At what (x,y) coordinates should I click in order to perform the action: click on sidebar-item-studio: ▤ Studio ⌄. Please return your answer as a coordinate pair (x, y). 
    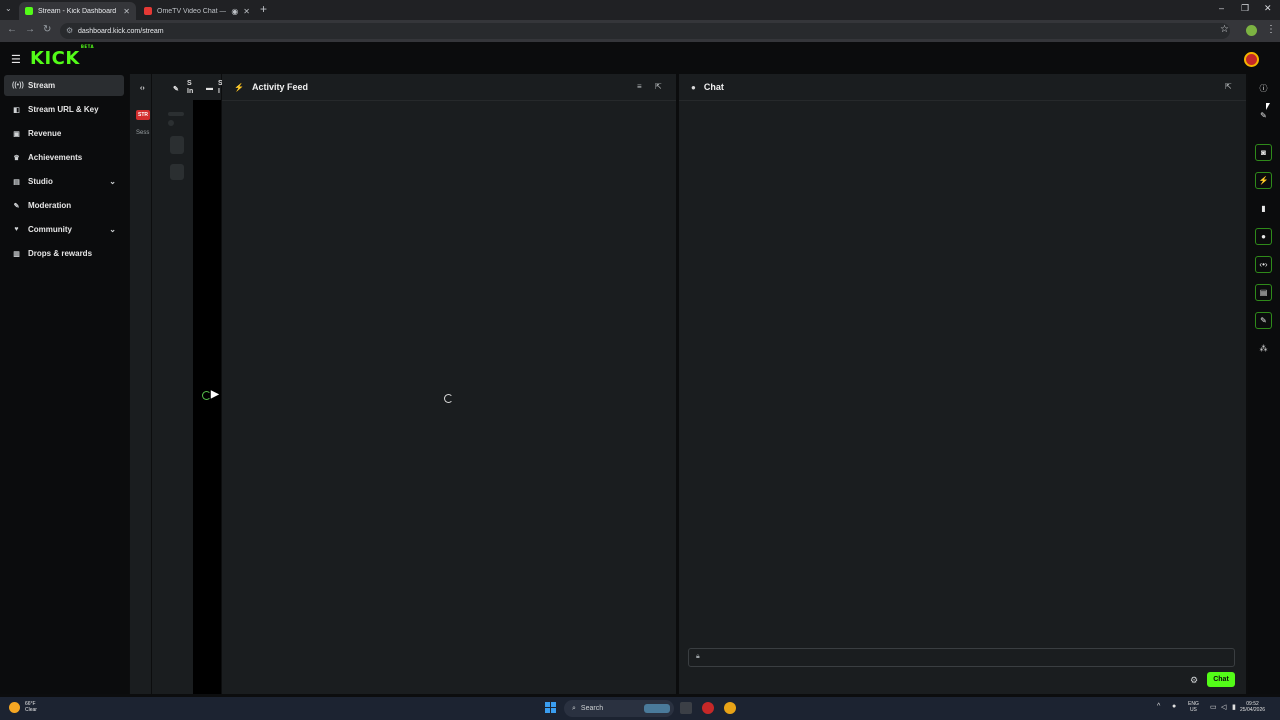
    Looking at the image, I should click on (64, 181).